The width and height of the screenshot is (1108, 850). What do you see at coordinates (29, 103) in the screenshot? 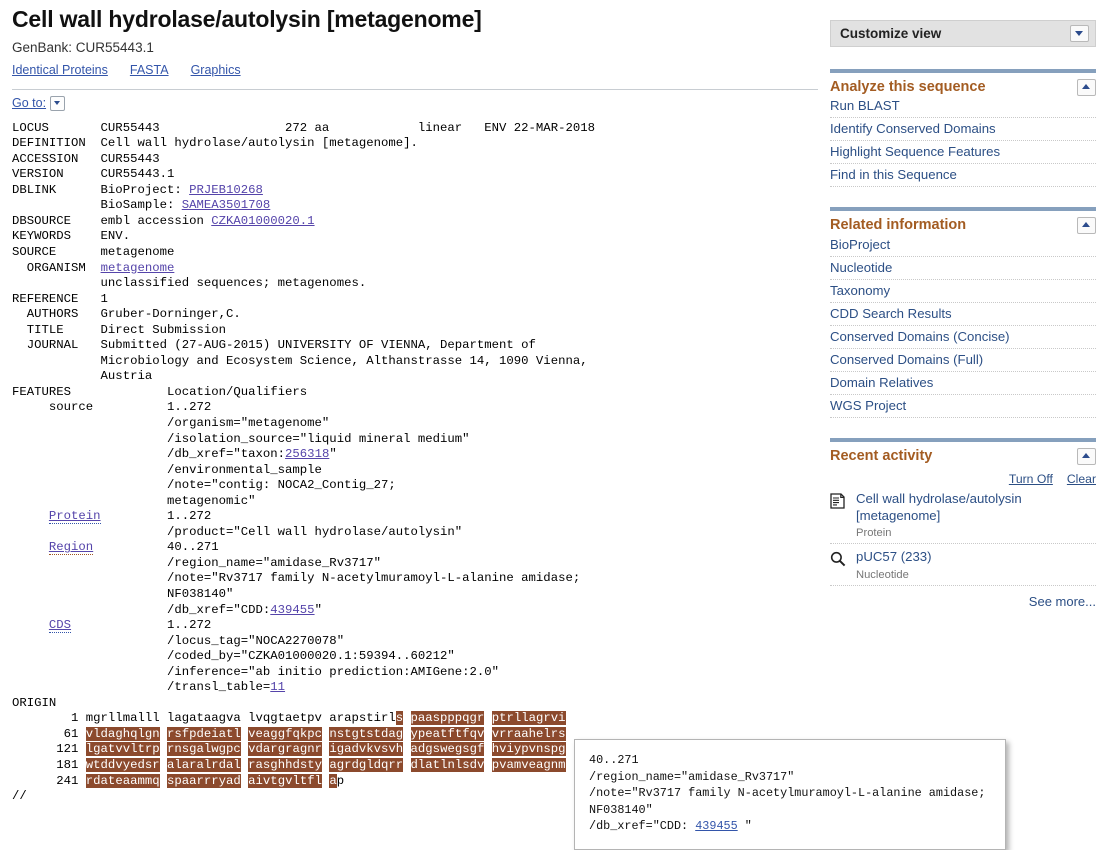
I see `goto-link: Go to:` at bounding box center [29, 103].